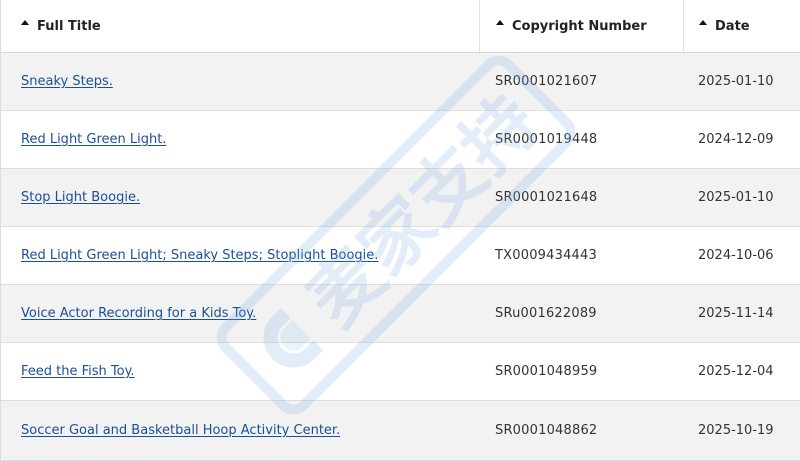 The width and height of the screenshot is (800, 461). What do you see at coordinates (736, 430) in the screenshot?
I see `record-date: 2025-10-19` at bounding box center [736, 430].